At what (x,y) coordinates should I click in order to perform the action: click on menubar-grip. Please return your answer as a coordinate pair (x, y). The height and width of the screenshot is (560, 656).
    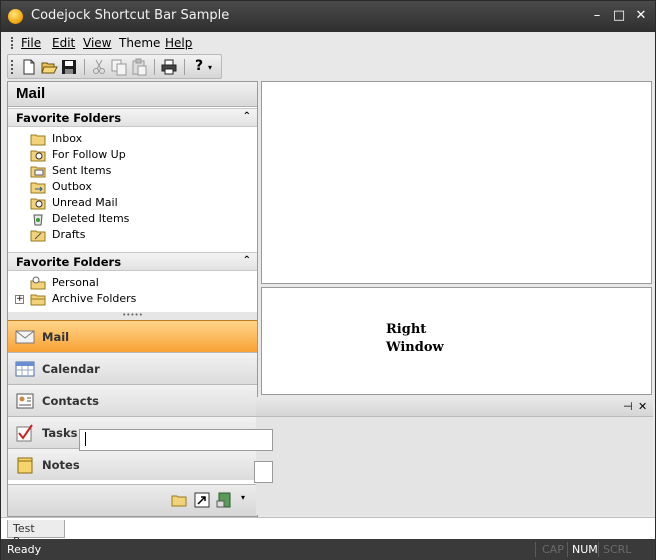
    Looking at the image, I should click on (12, 43).